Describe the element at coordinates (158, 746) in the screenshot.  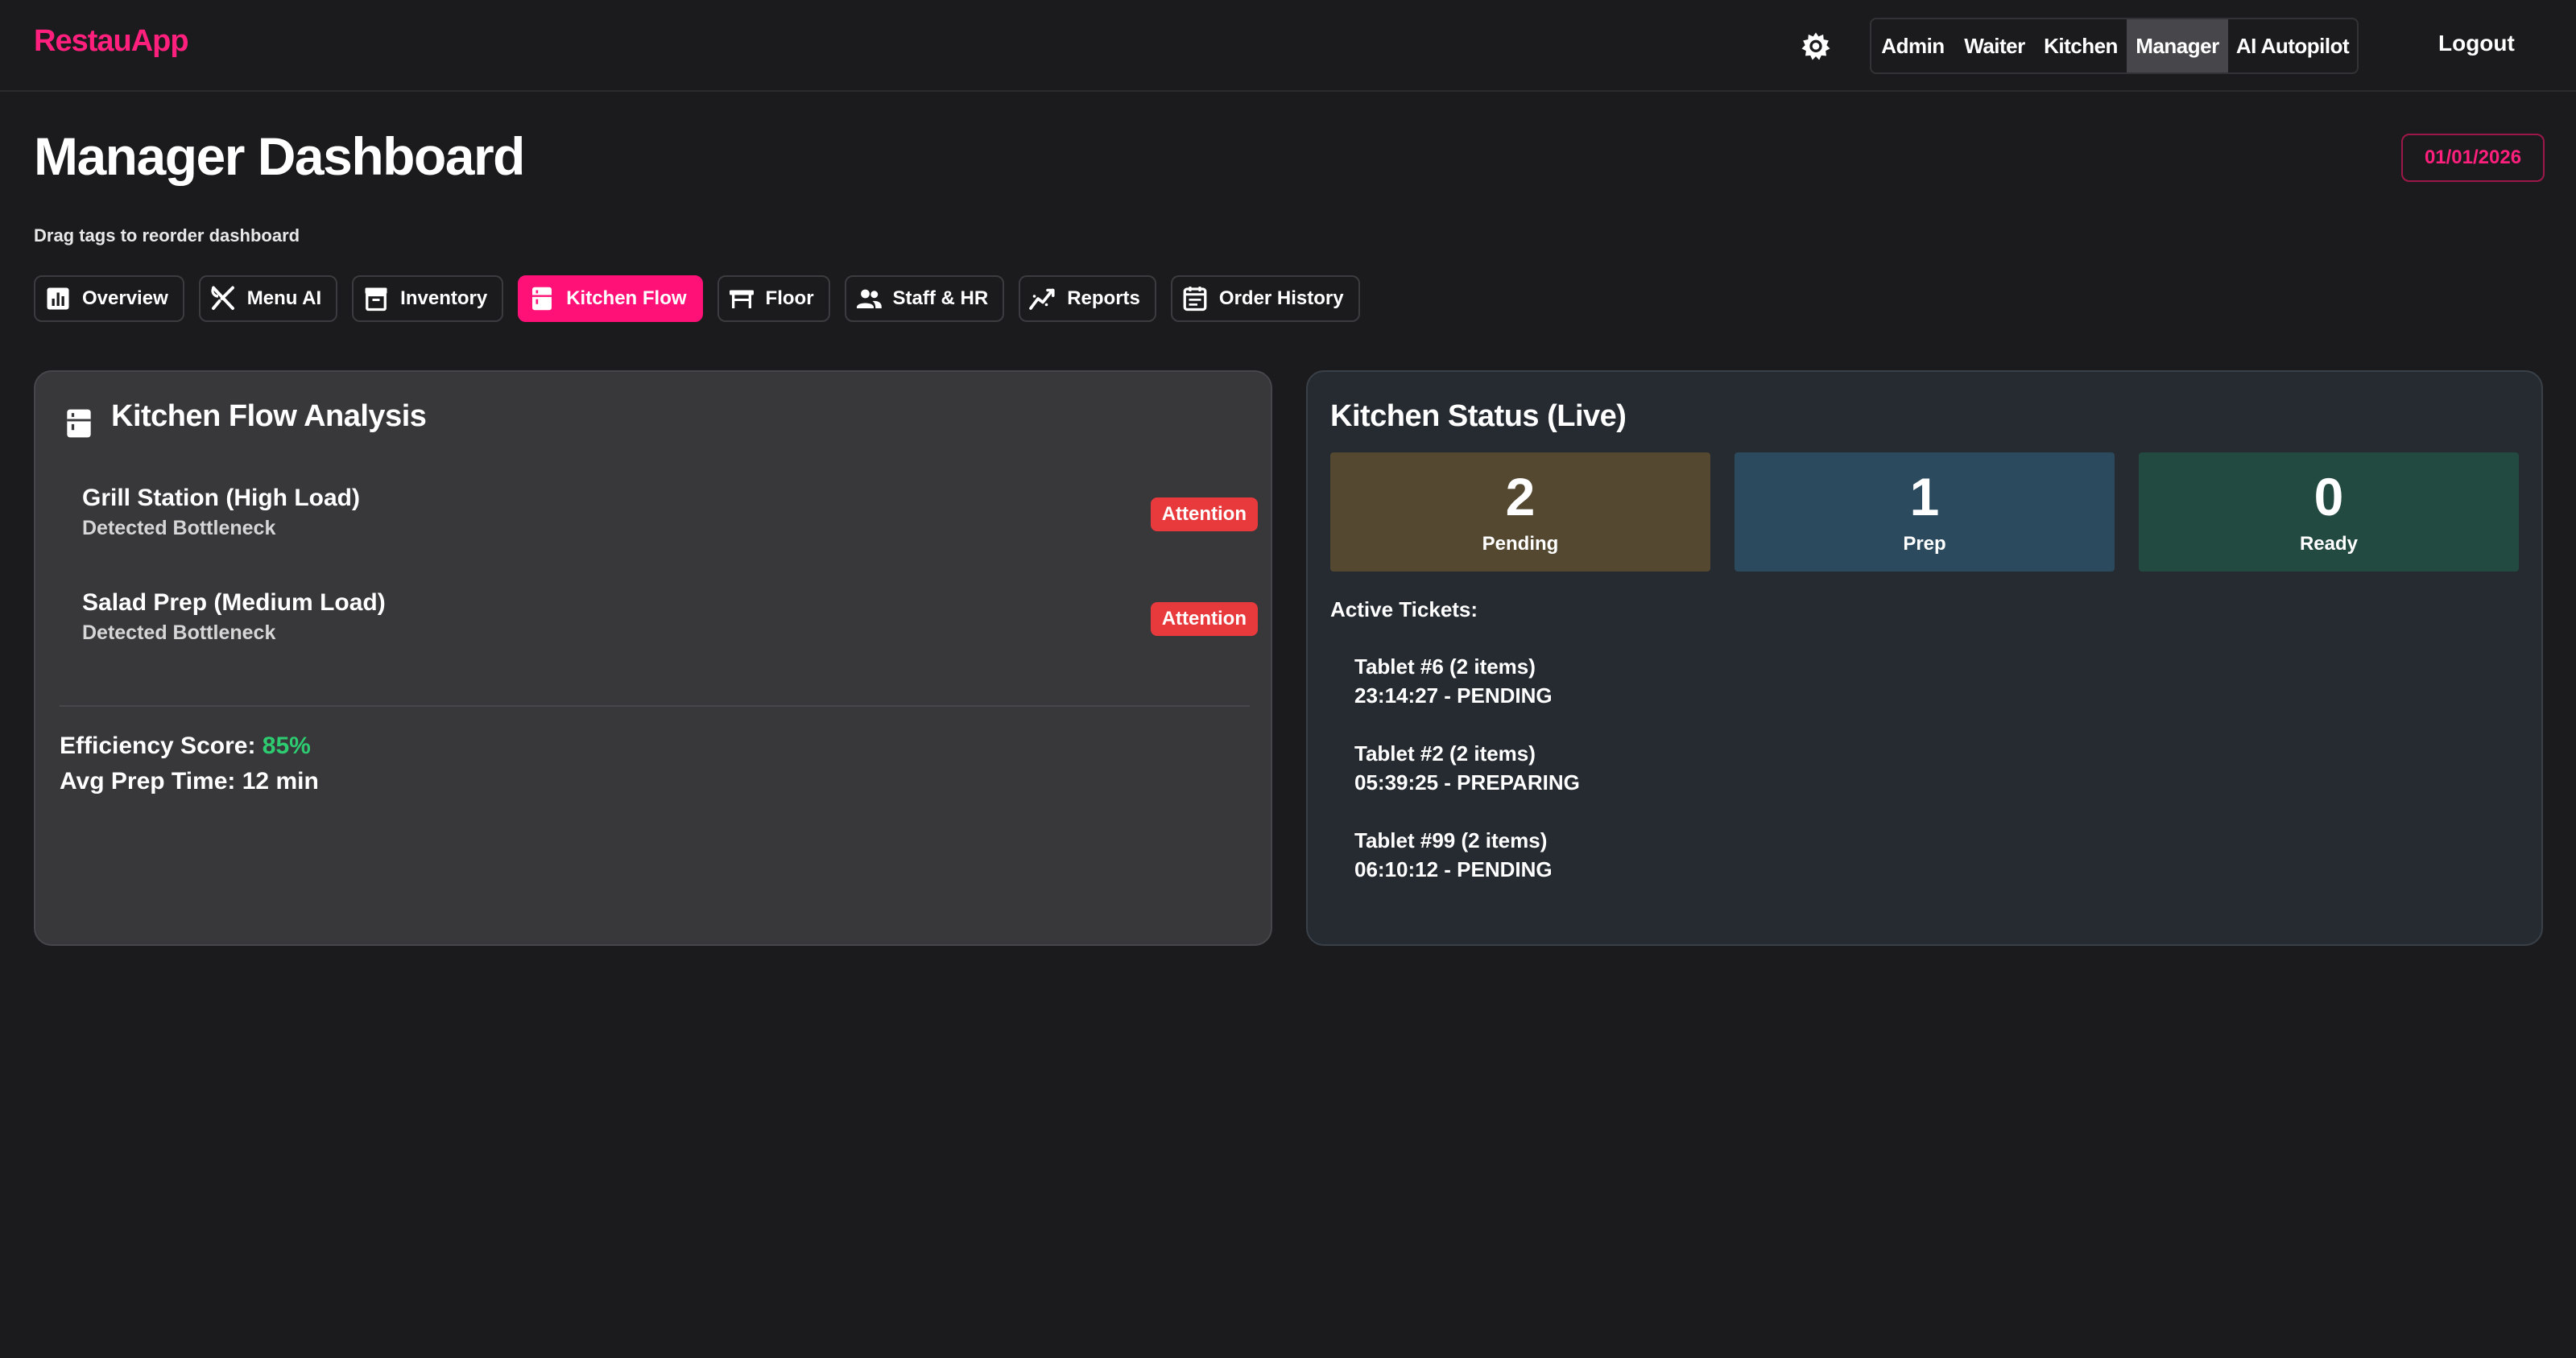
I see `efficiency-label: Efficiency Score:` at that location.